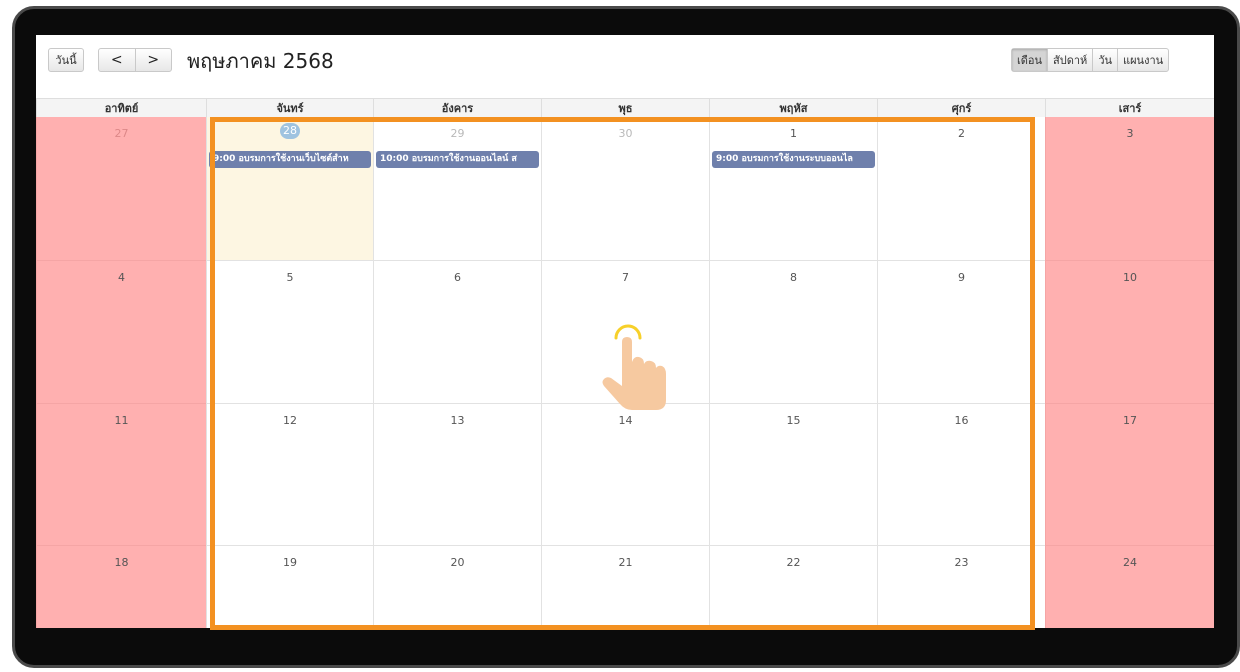  I want to click on today-button: วันนี้, so click(66, 60).